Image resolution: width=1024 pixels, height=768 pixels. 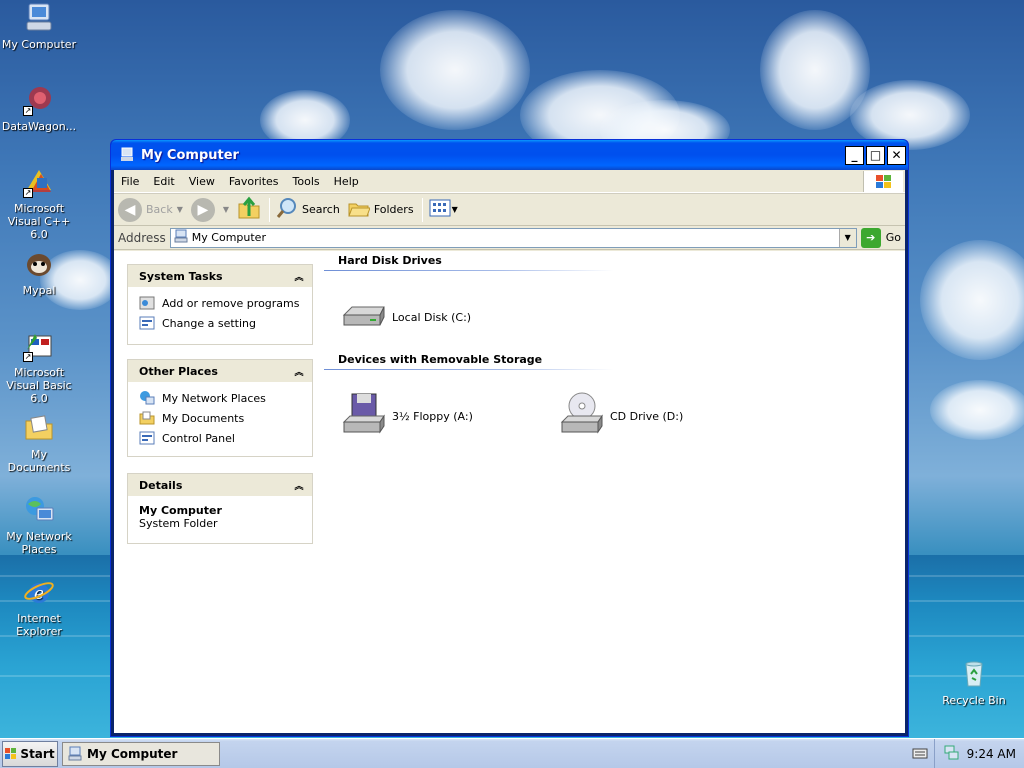 I want to click on details-header: Details ︽, so click(x=220, y=485).